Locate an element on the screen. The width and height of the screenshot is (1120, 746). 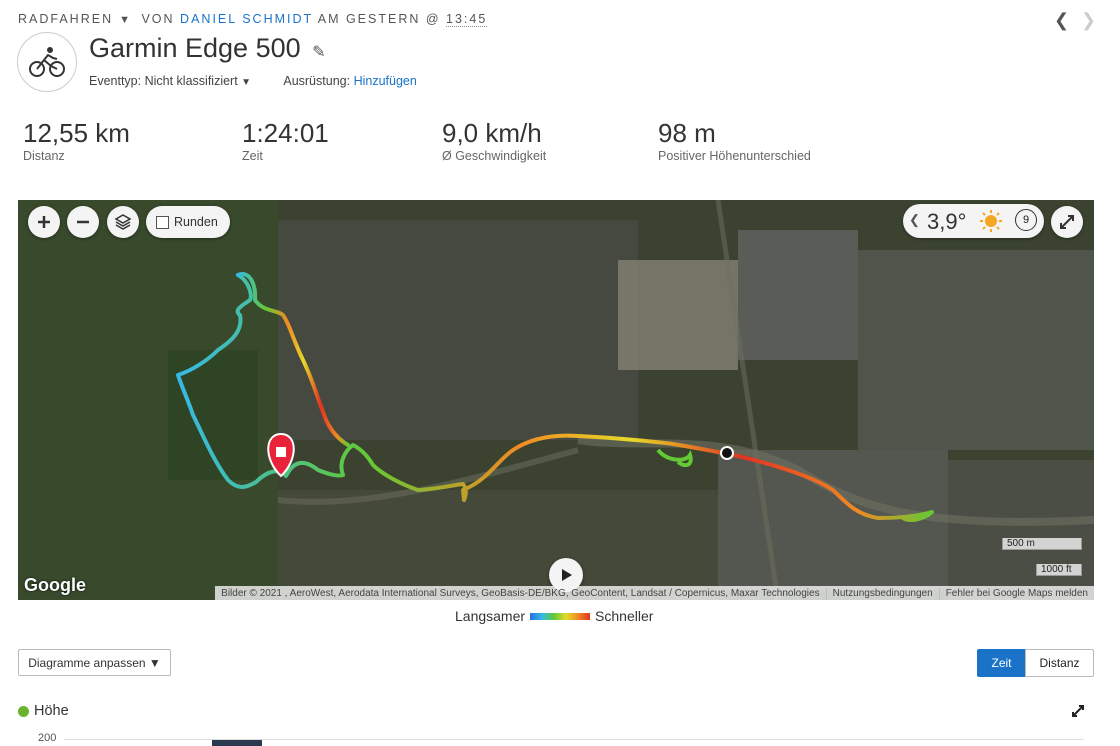
speed-legend: Langsamer Schneller is located at coordinates (554, 616).